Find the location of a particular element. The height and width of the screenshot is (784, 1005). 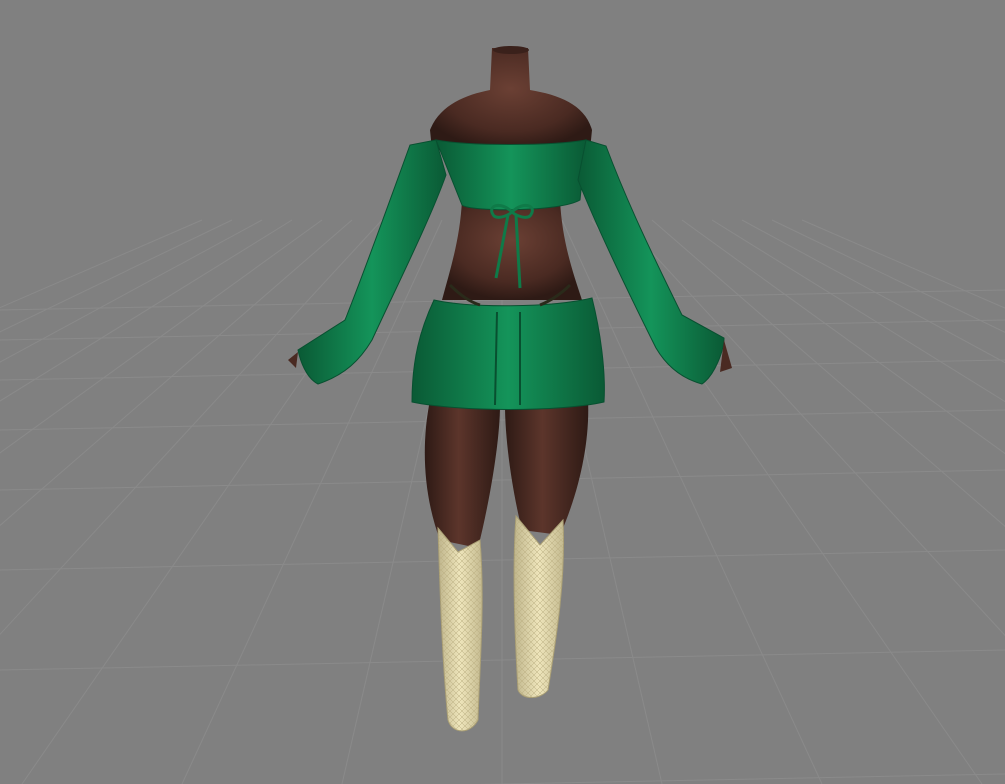

model-boots is located at coordinates (501, 623).